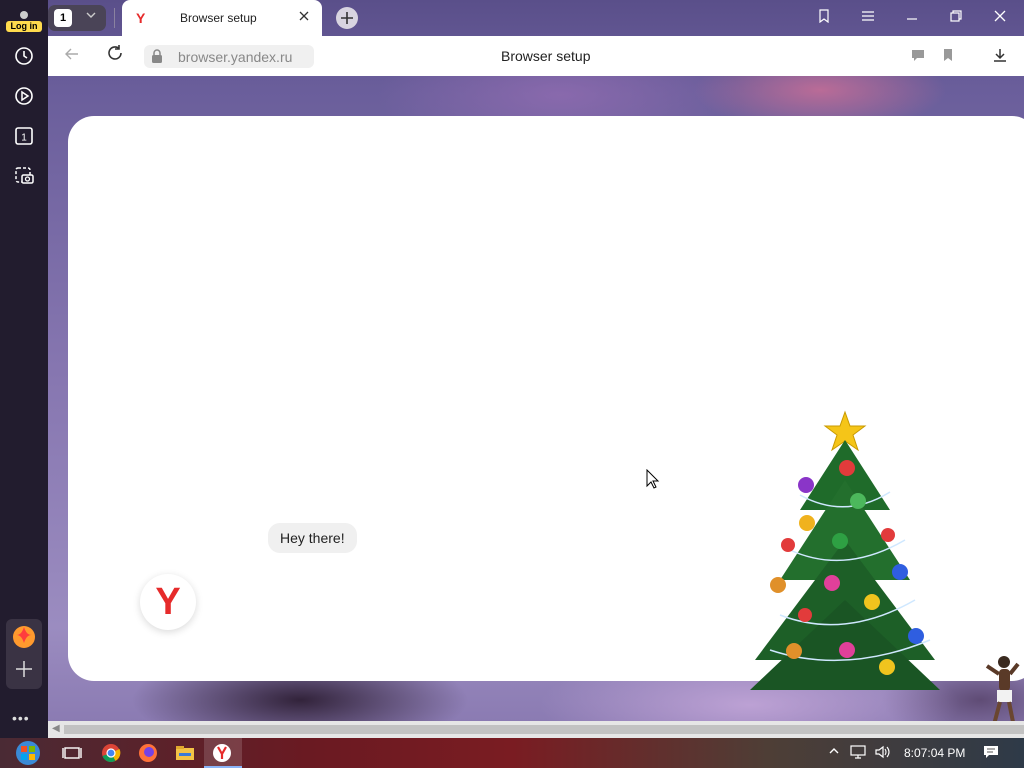 Image resolution: width=1024 pixels, height=768 pixels. Describe the element at coordinates (28, 753) in the screenshot. I see `start-button` at that location.